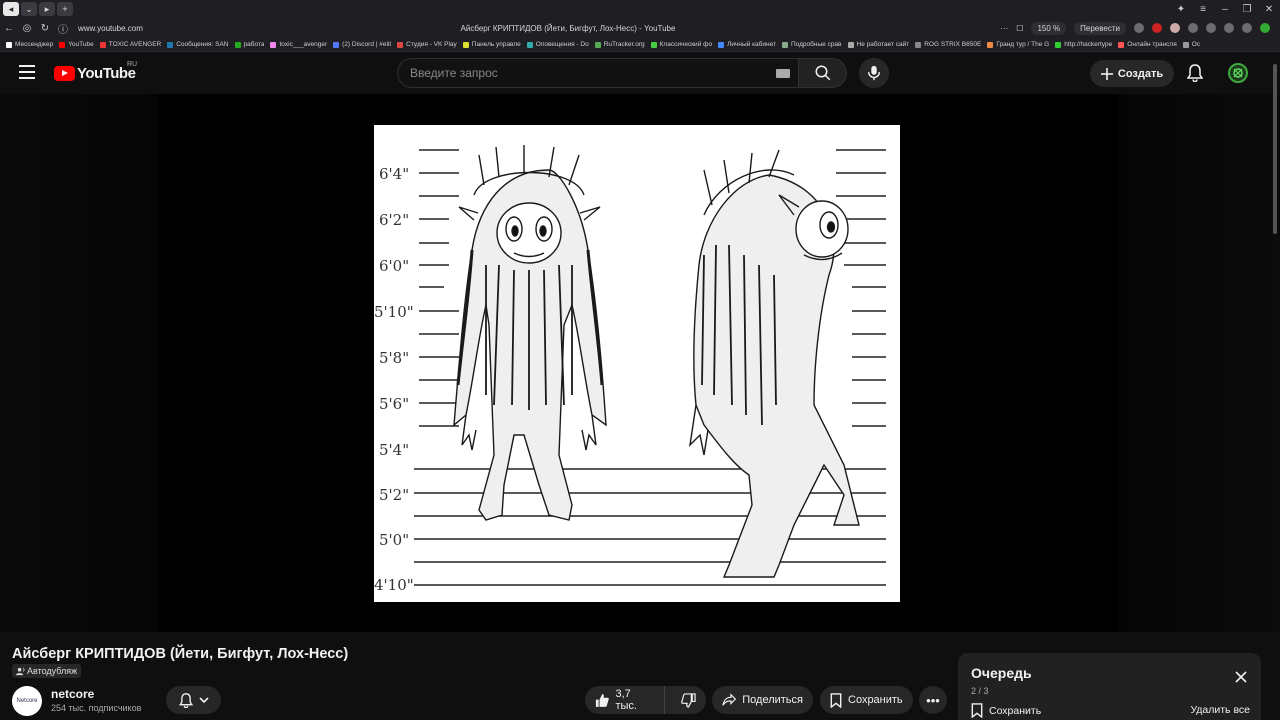  What do you see at coordinates (1265, 28) in the screenshot?
I see `profile-icon` at bounding box center [1265, 28].